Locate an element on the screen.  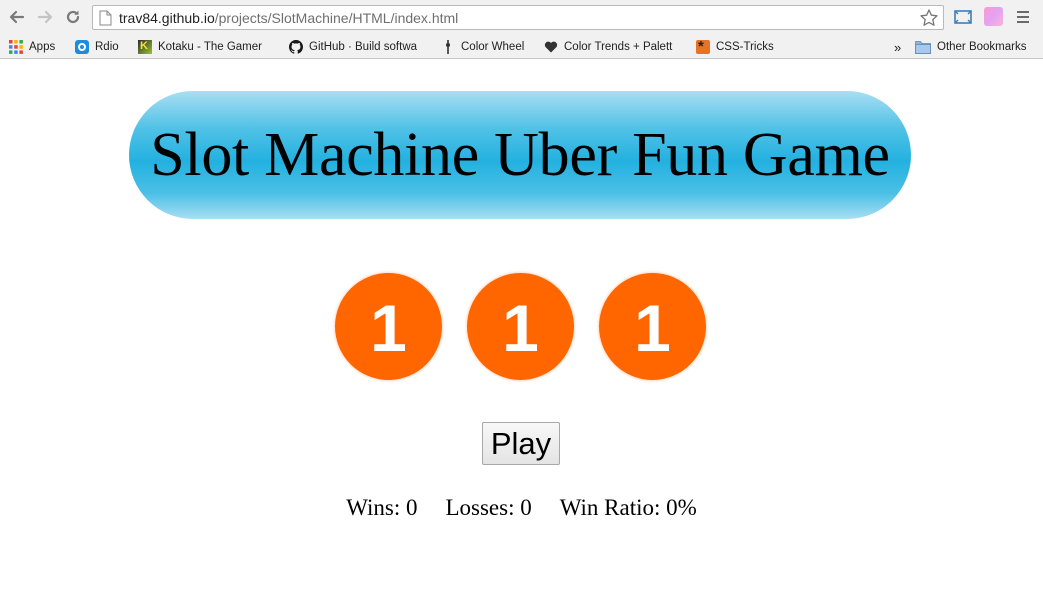
url-host: trav84.github.io is located at coordinates (167, 18).